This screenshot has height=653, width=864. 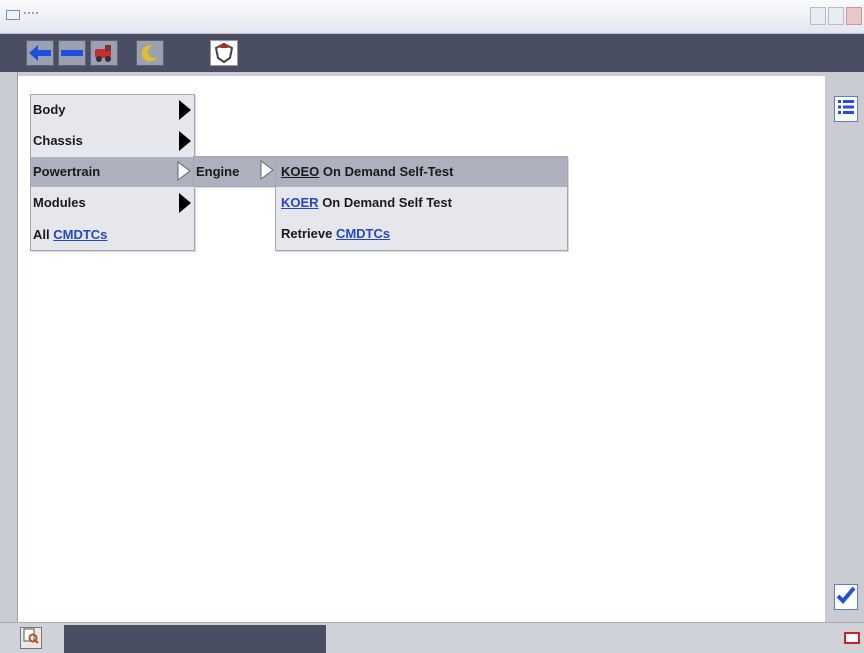 What do you see at coordinates (218, 171) in the screenshot?
I see `menu-item-label: Engine` at bounding box center [218, 171].